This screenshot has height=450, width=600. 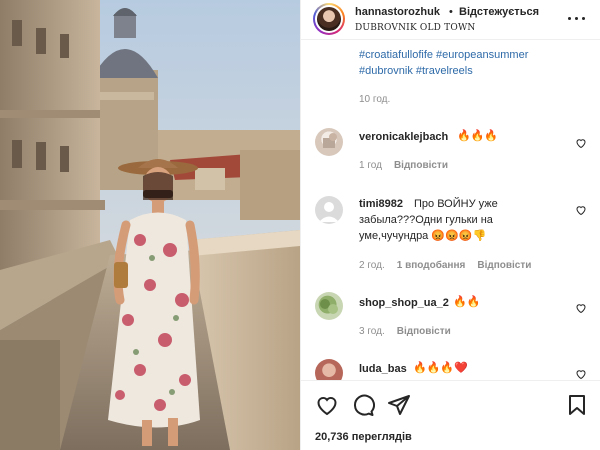 I want to click on comment-meta: 3 год. Відповісти, so click(x=411, y=331).